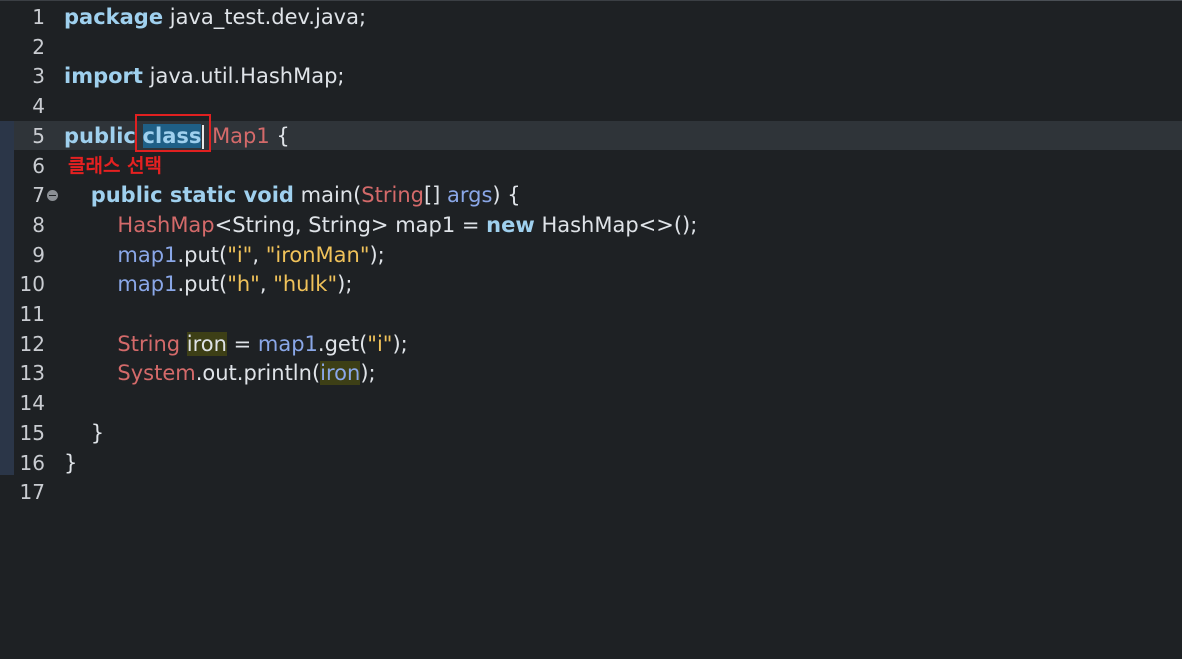 Image resolution: width=1182 pixels, height=659 pixels. Describe the element at coordinates (32, 344) in the screenshot. I see `line-number: 12` at that location.